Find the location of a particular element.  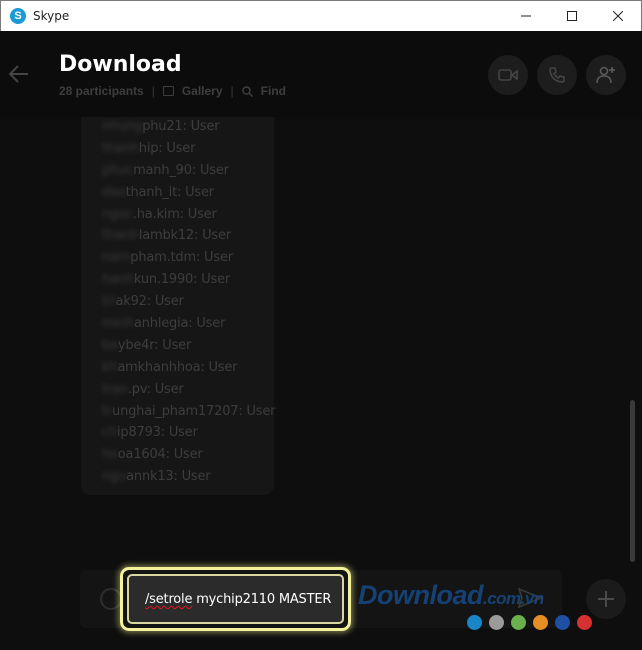

member-role-item: nhungphu21: User is located at coordinates (188, 130).